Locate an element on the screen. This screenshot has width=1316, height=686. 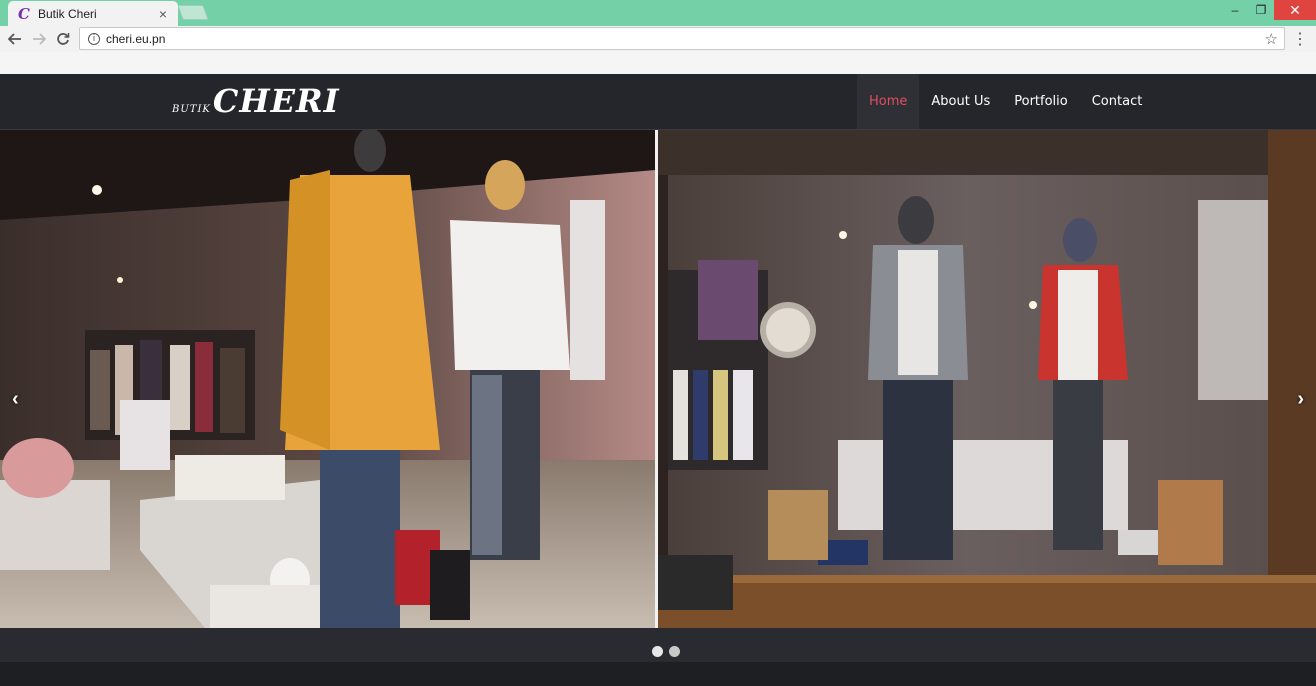
nav-contact: Contact is located at coordinates (1117, 101).